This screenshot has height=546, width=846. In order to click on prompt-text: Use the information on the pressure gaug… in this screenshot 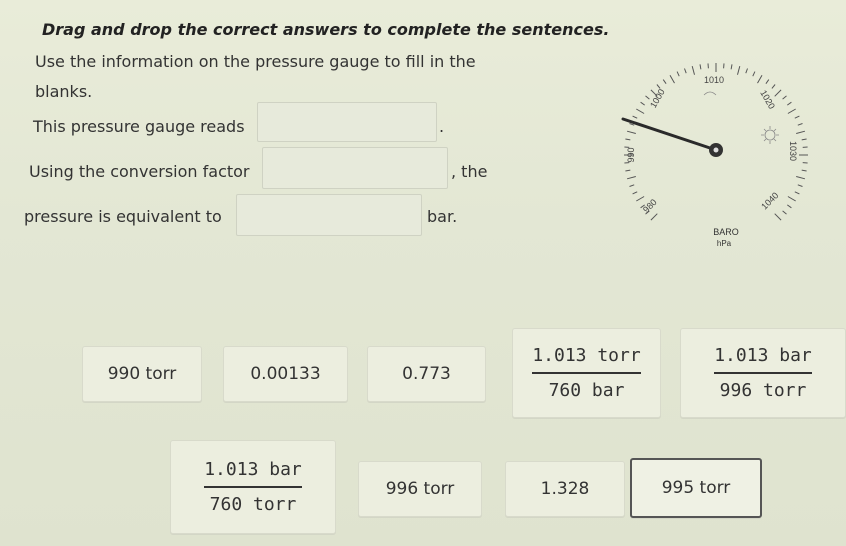, I will do `click(255, 61)`.